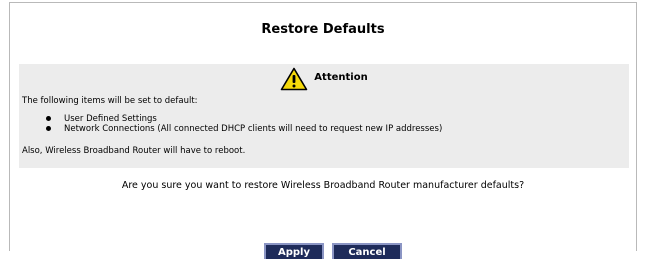 The image size is (648, 259). Describe the element at coordinates (294, 79) in the screenshot. I see `warning-triangle-icon` at that location.